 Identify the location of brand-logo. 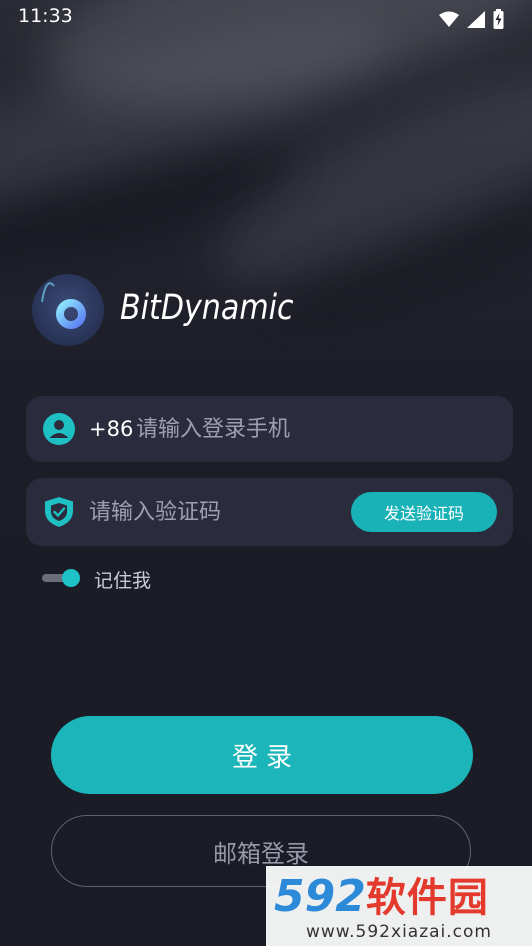
(68, 310).